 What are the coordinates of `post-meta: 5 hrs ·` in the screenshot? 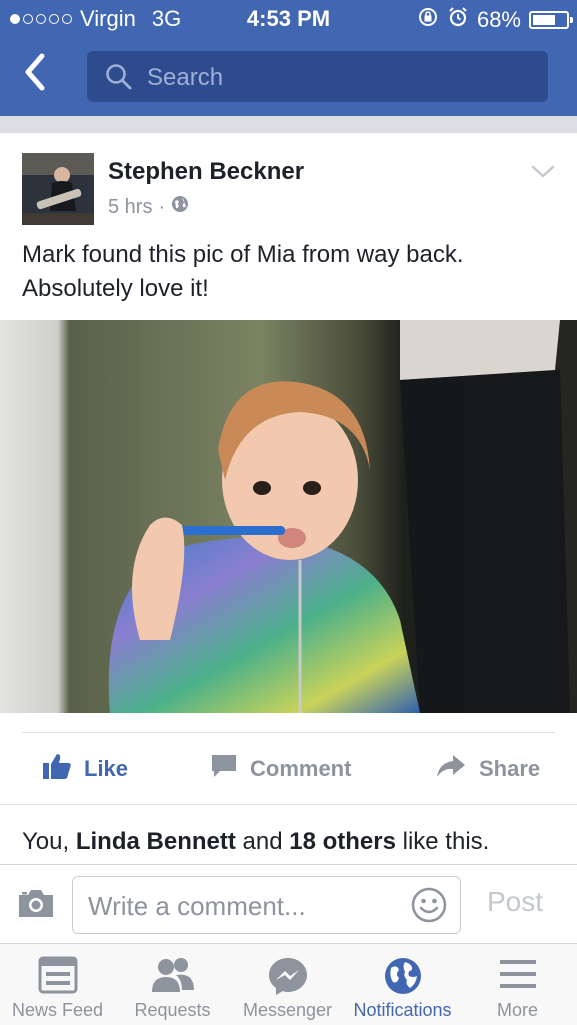 It's located at (148, 207).